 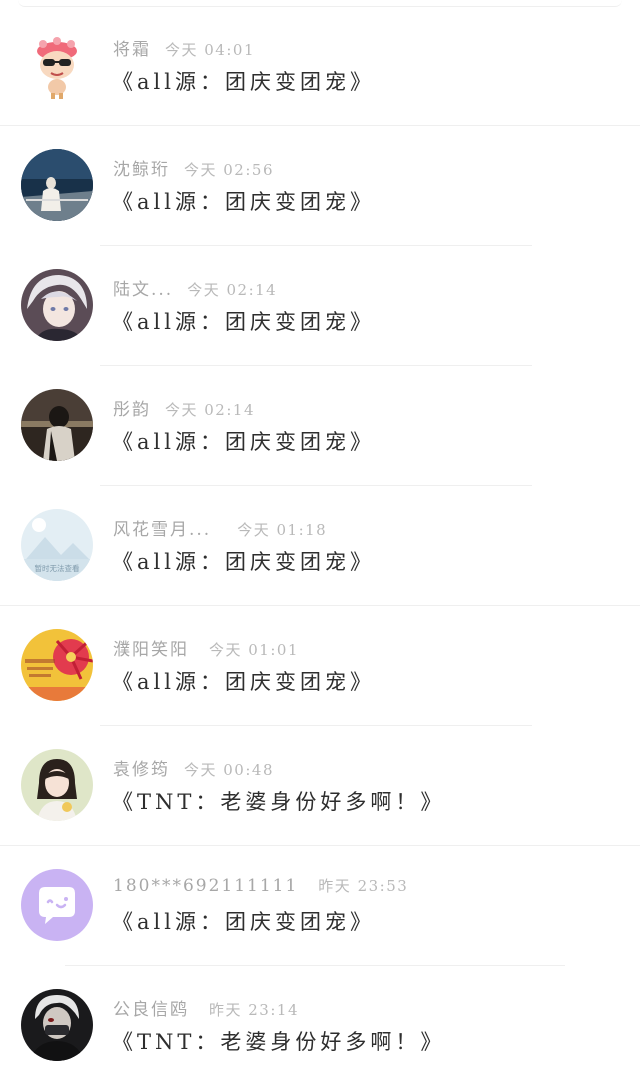 What do you see at coordinates (320, 426) in the screenshot?
I see `list-item: 彤韵 今天 02:14 《all源：团庆变团宠》` at bounding box center [320, 426].